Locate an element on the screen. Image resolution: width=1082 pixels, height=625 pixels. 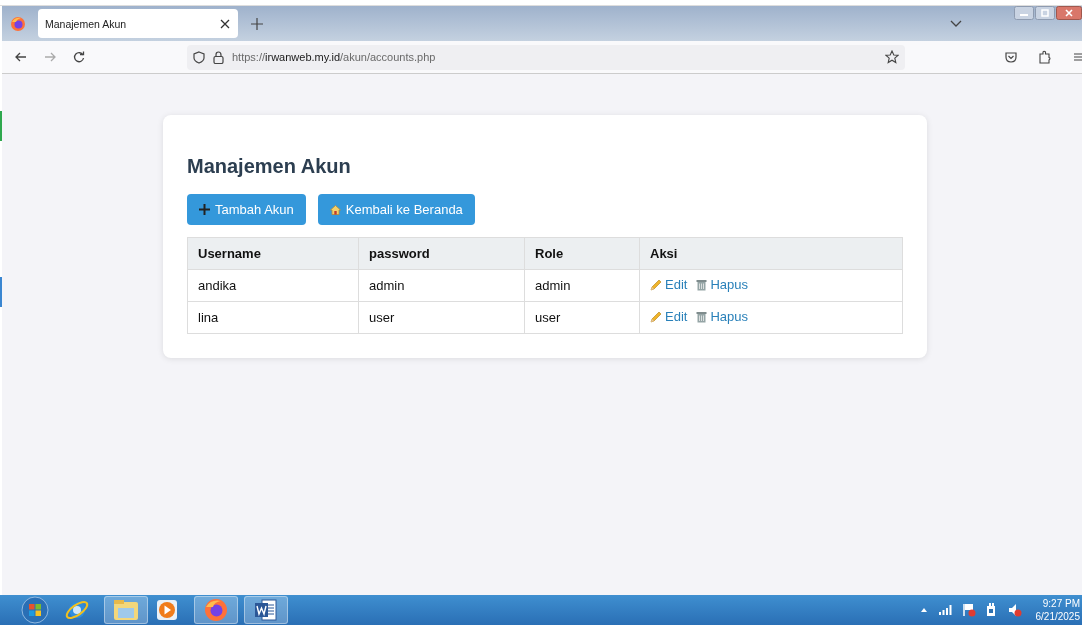
shield-icon is located at coordinates (199, 57).